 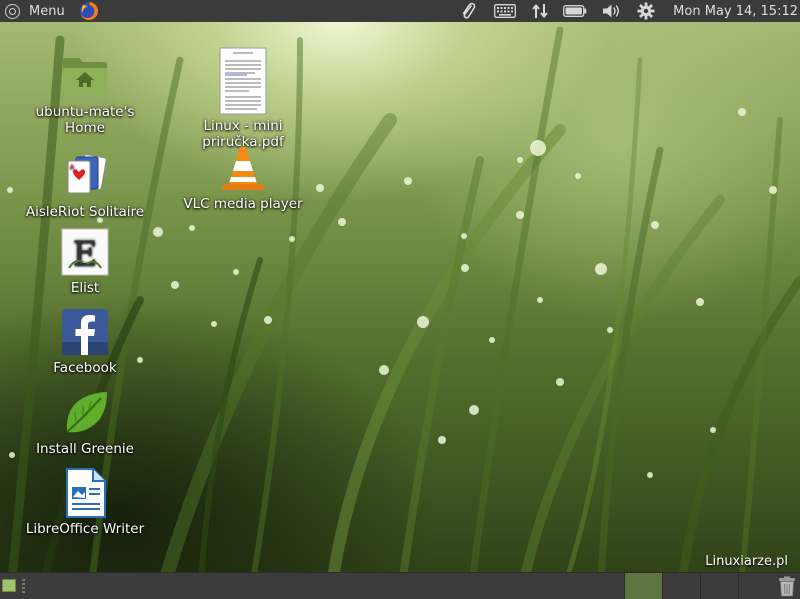 I want to click on top-panel: Menu Mon May 14, 15:12, so click(x=400, y=11).